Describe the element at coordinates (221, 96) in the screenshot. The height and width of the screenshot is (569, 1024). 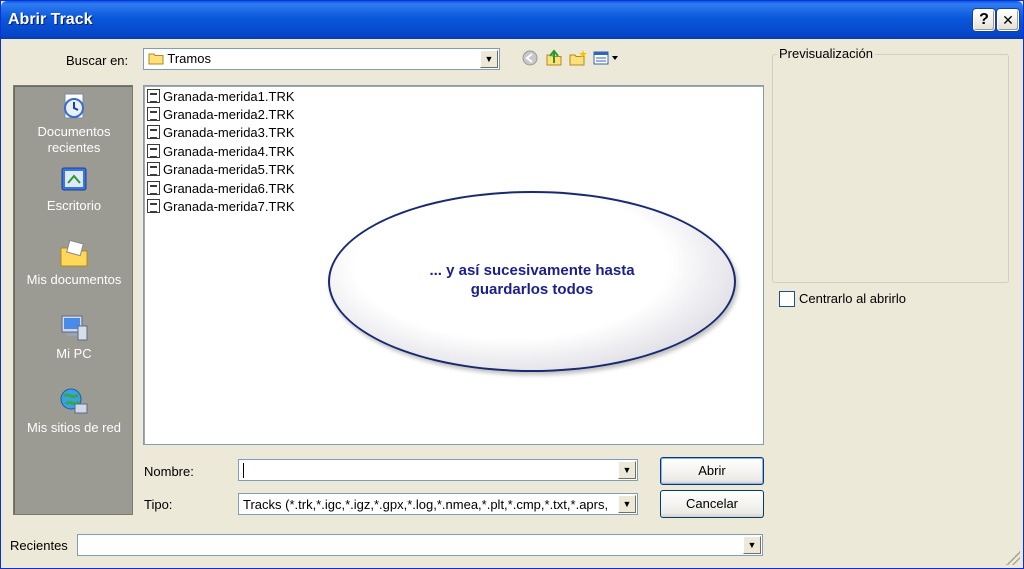
I see `list-item: Granada-merida1.TRK` at that location.